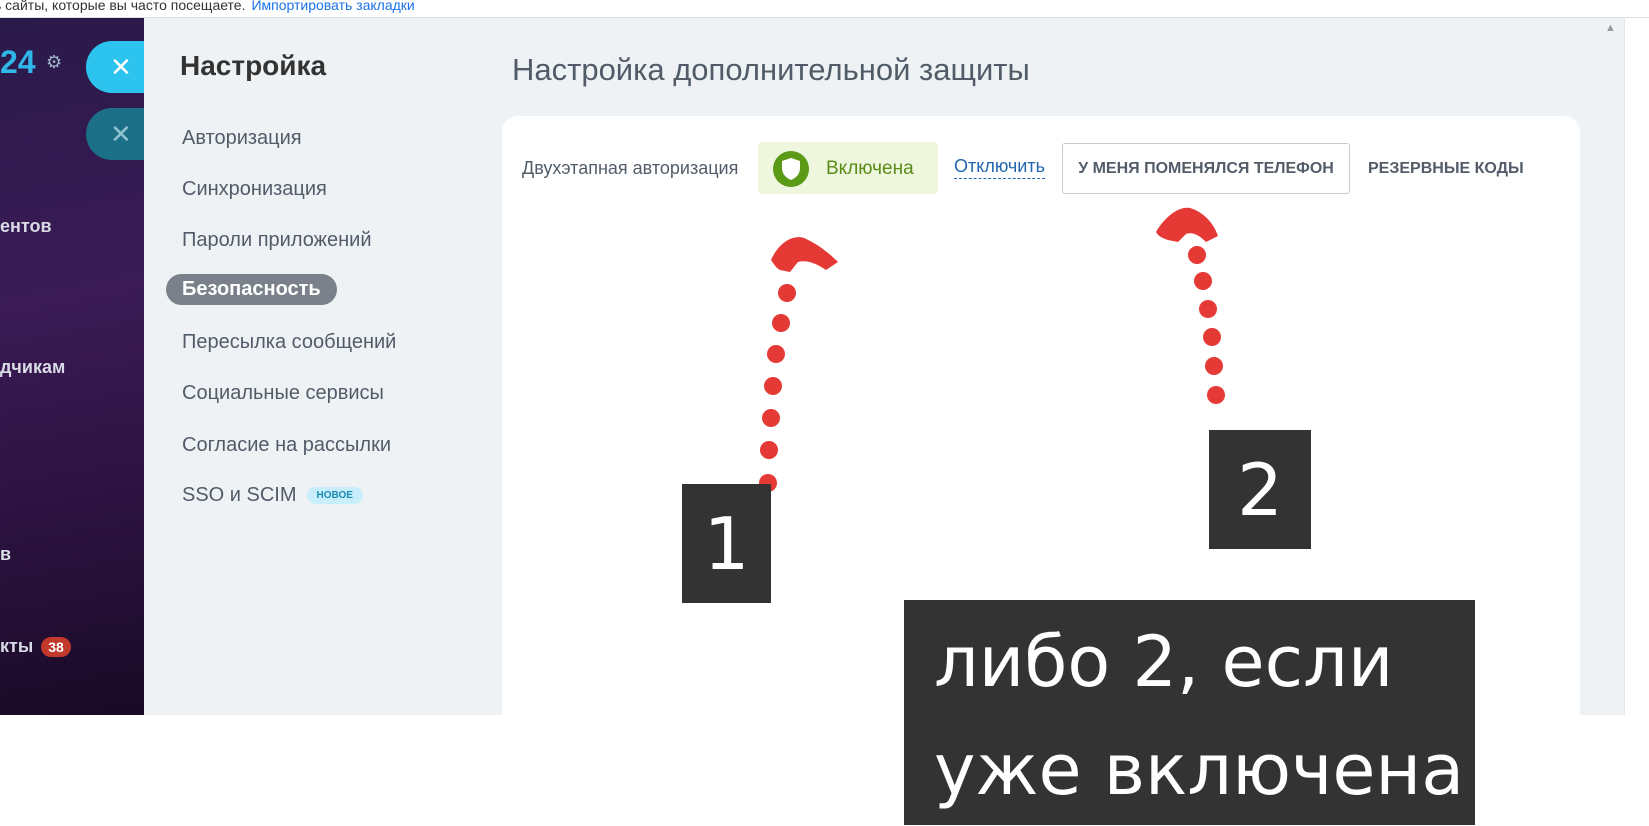 The image size is (1649, 826). I want to click on arrow-2-head, so click(1187, 224).